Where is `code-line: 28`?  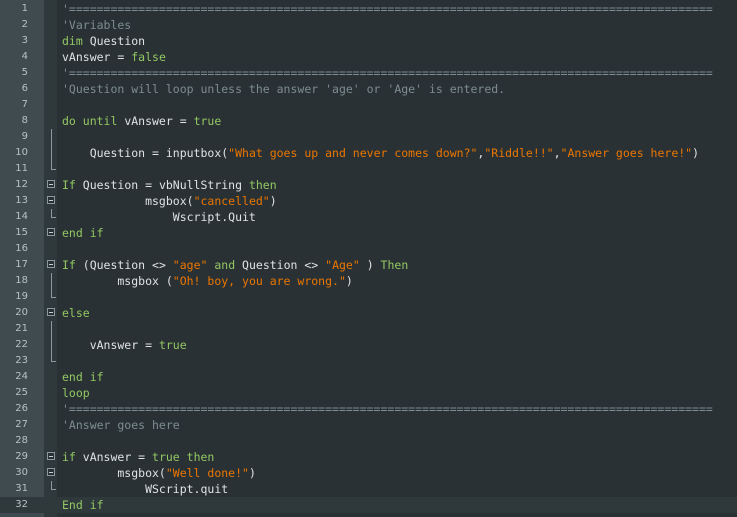
code-line: 28 is located at coordinates (368, 441).